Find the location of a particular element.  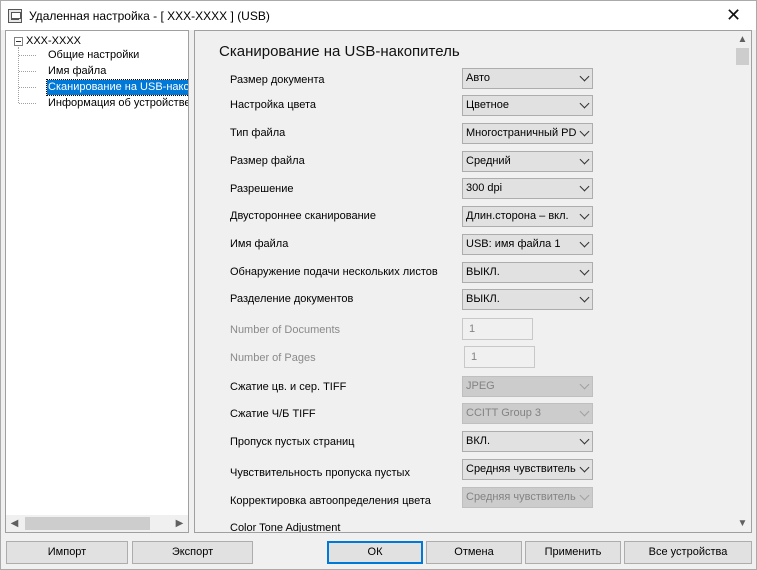

document-size-select: Авто is located at coordinates (527, 78).